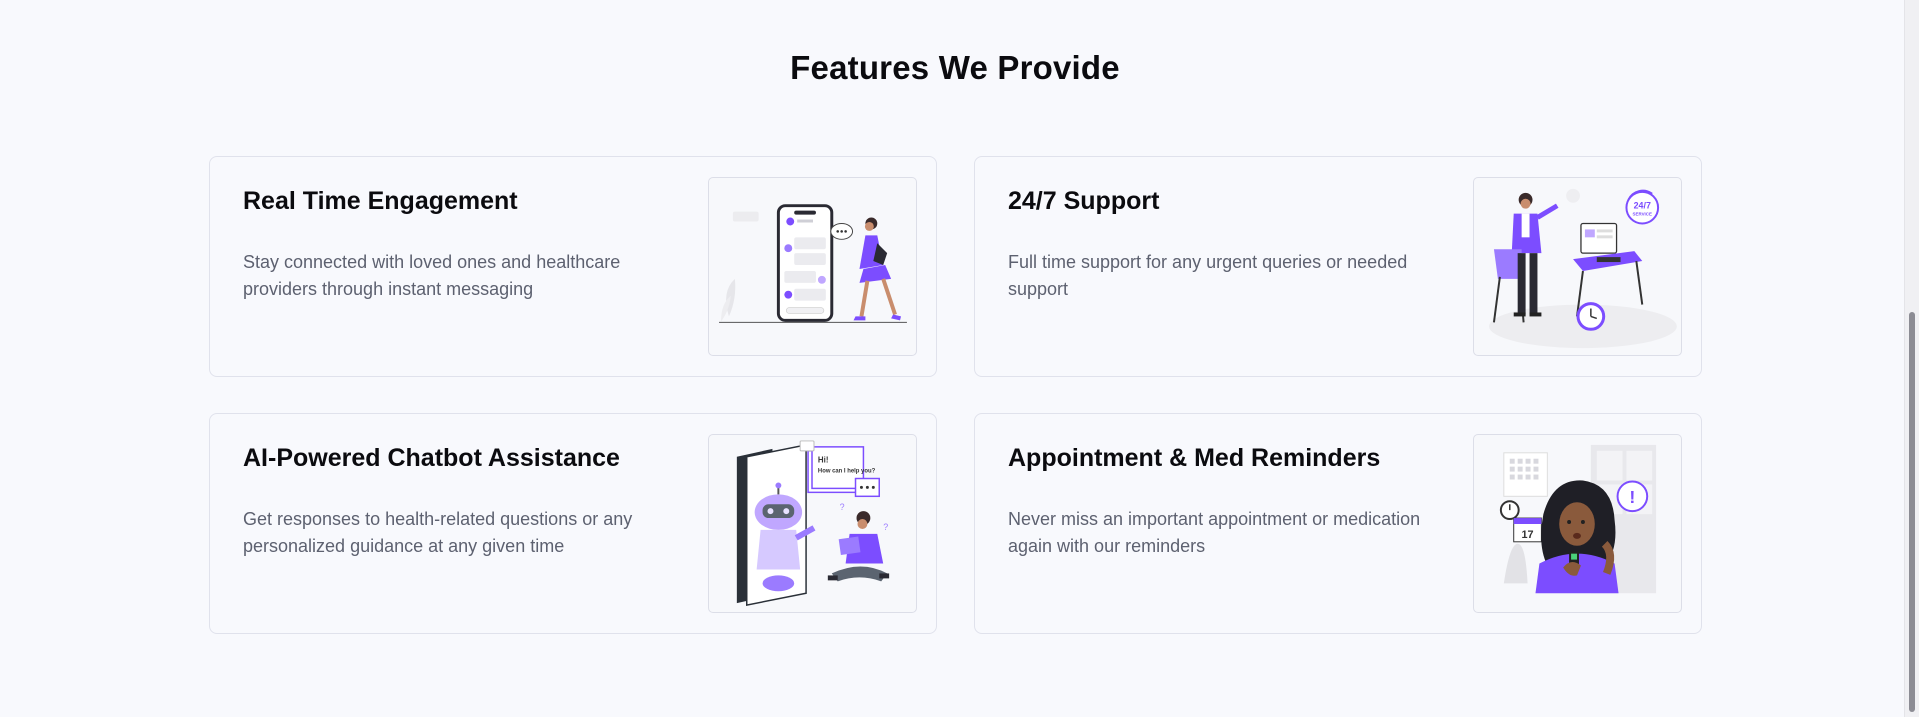 This screenshot has height=717, width=1919. Describe the element at coordinates (847, 472) in the screenshot. I see `chat-question: How can I help you?` at that location.